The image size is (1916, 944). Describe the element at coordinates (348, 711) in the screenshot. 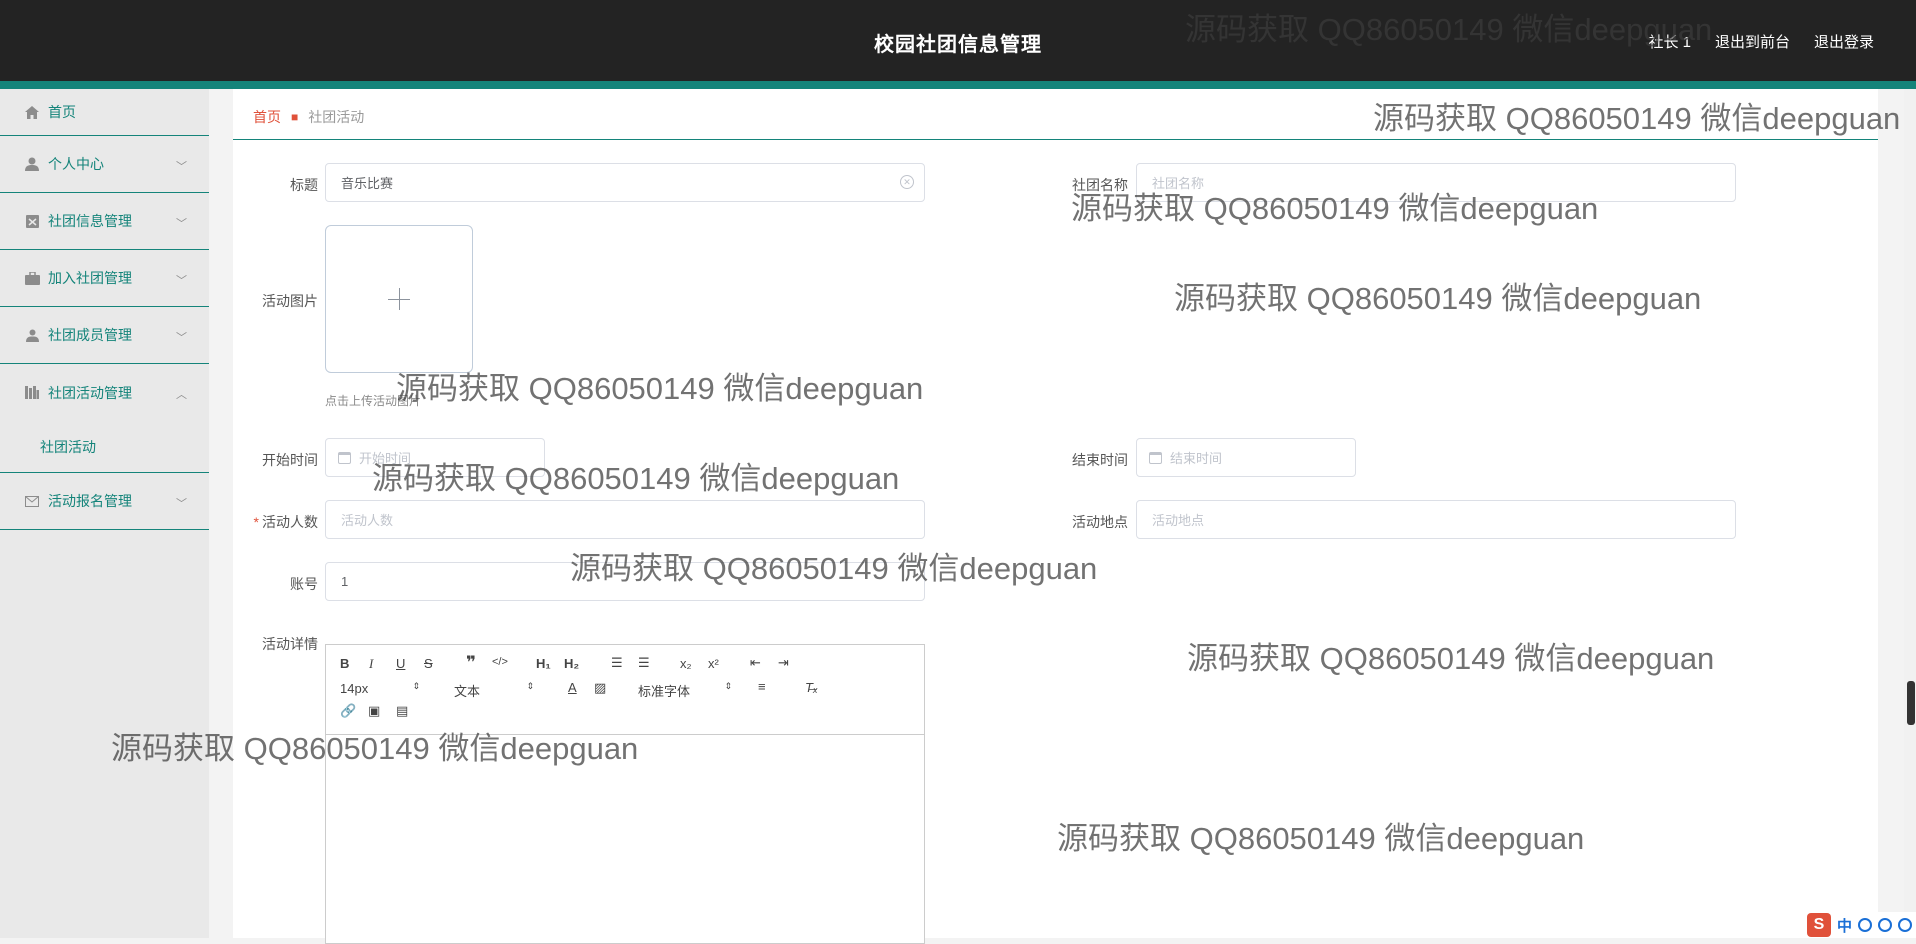

I see `link-icon: 🔗` at that location.